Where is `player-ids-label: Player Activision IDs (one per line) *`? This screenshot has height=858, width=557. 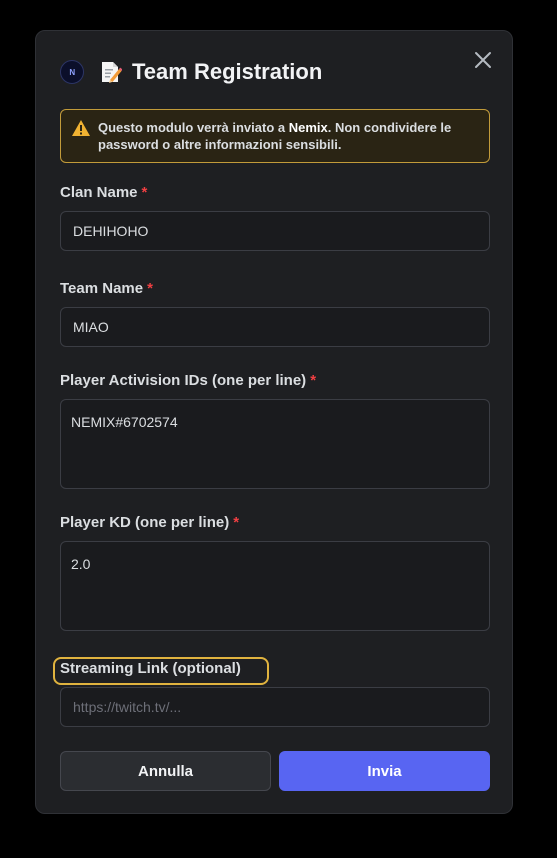 player-ids-label: Player Activision IDs (one per line) * is located at coordinates (188, 380).